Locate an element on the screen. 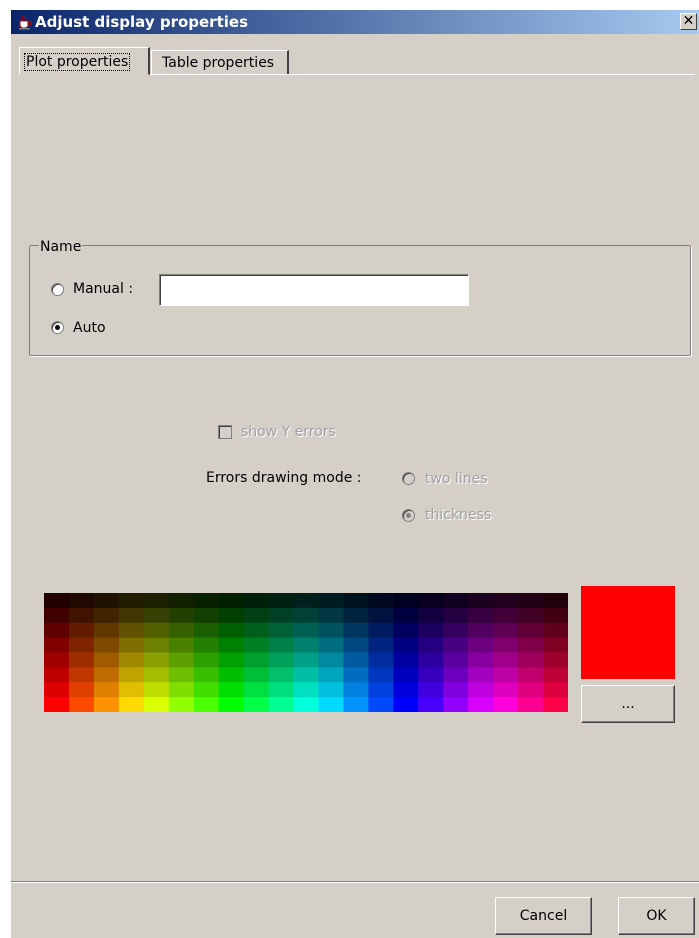  title-bar: Adjust display properties ✕ is located at coordinates (355, 22).